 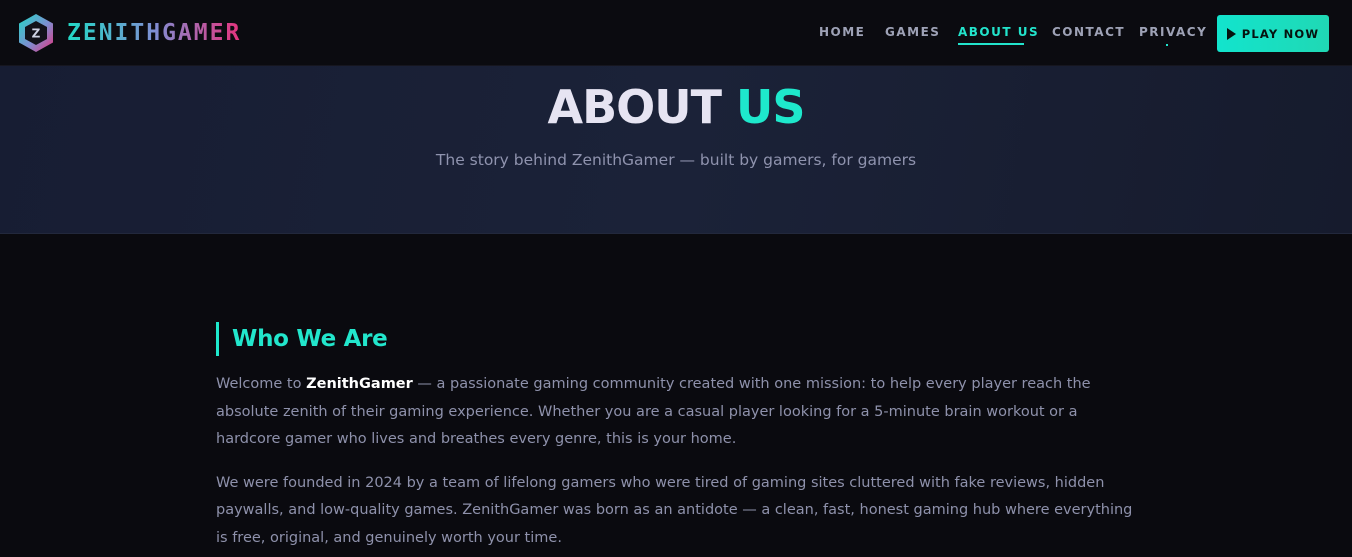 I want to click on intro-prefix: Welcome to, so click(x=261, y=384).